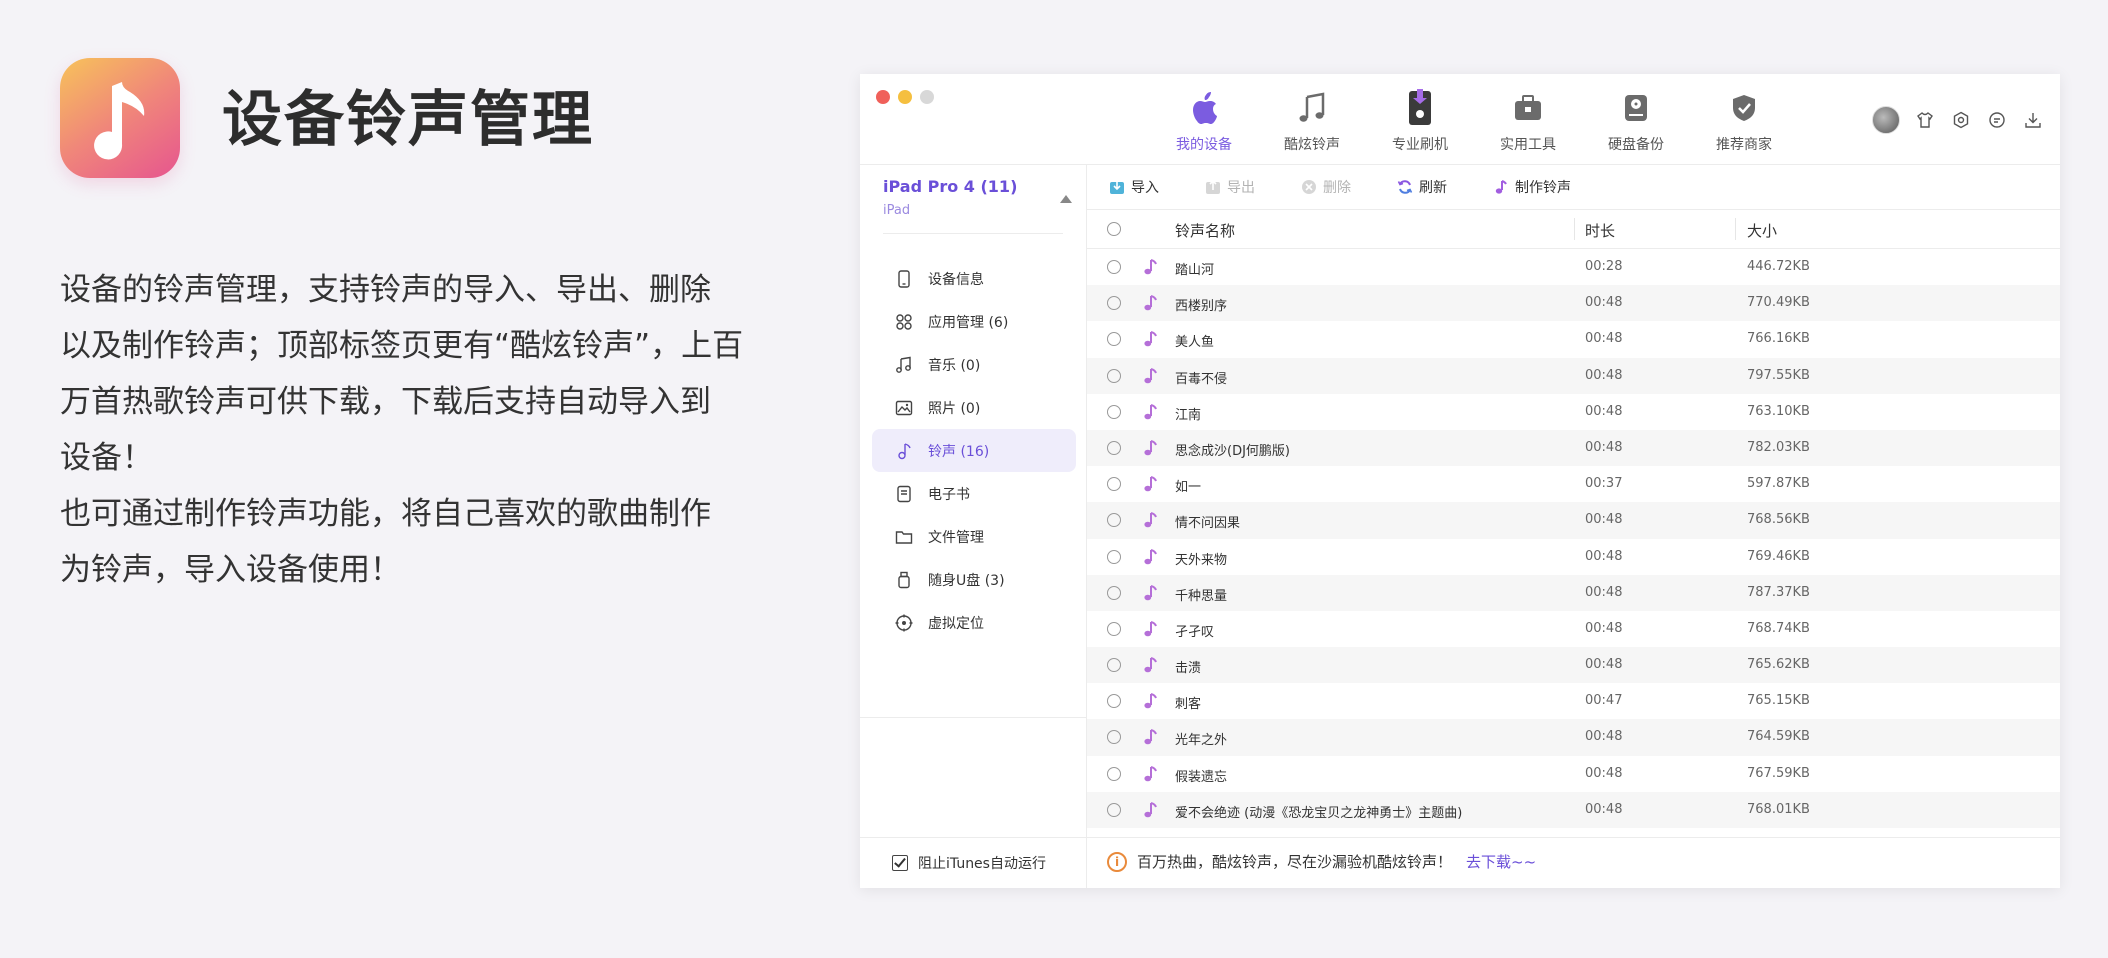 The image size is (2108, 958). I want to click on apple-icon, so click(1204, 108).